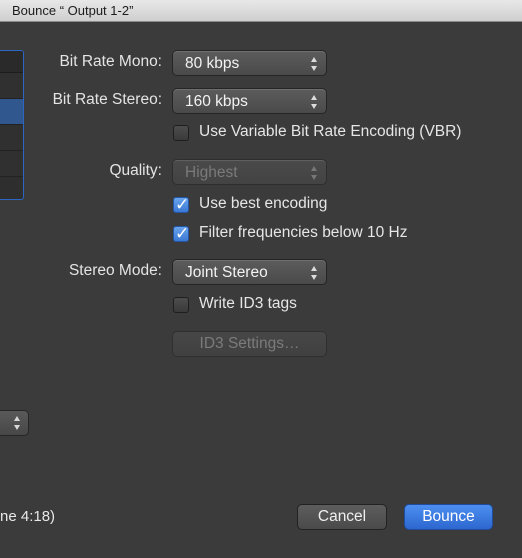  Describe the element at coordinates (11, 62) in the screenshot. I see `list-header` at that location.